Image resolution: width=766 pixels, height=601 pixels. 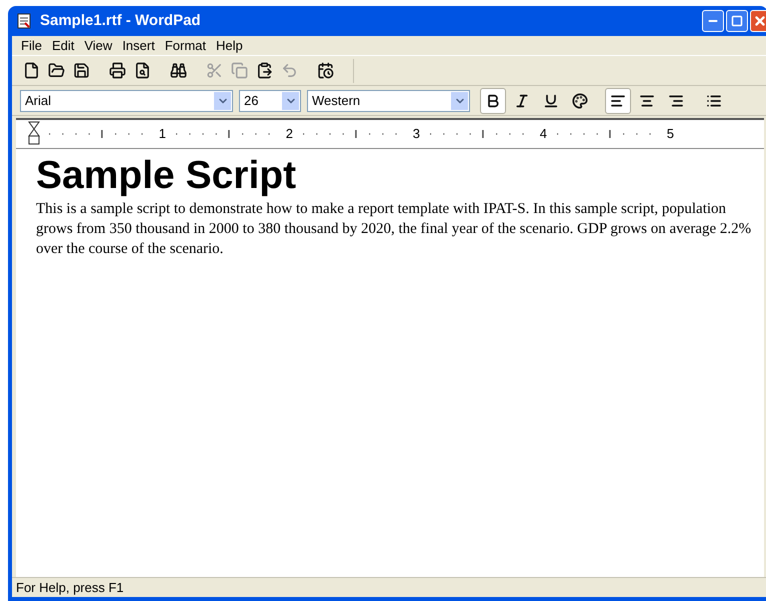 I want to click on ruler-number: 2, so click(x=289, y=134).